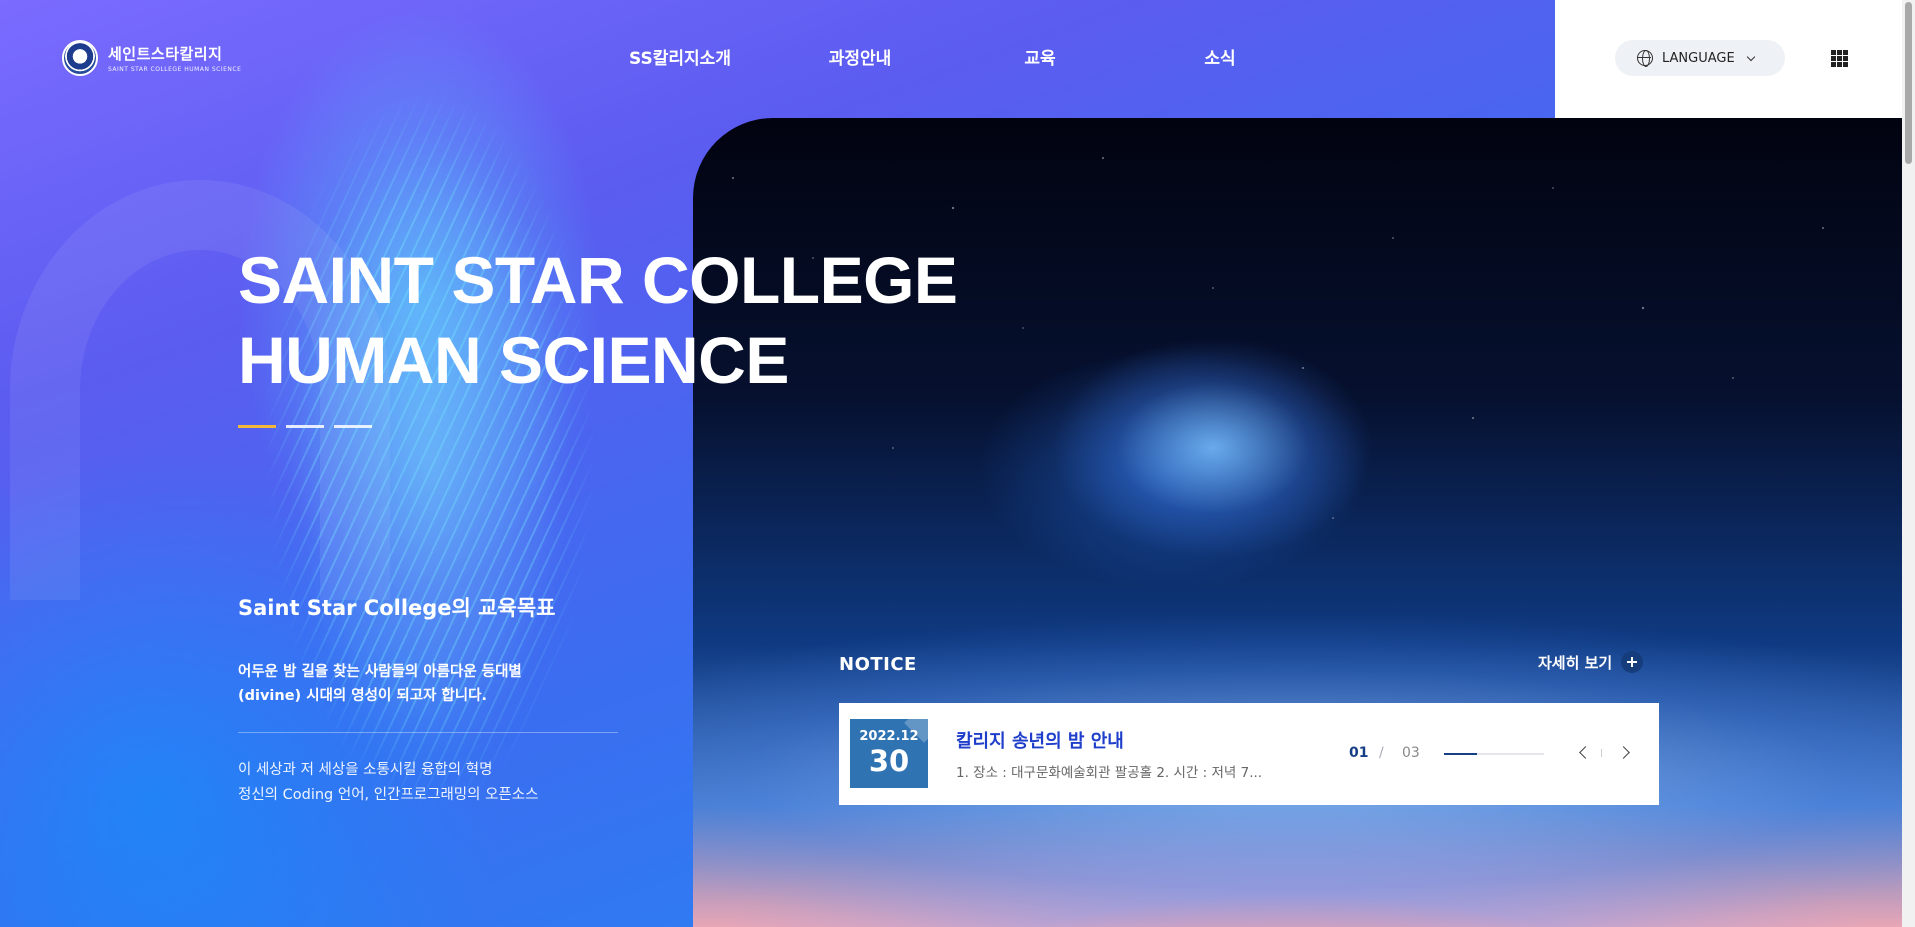 The height and width of the screenshot is (927, 1915). Describe the element at coordinates (1632, 662) in the screenshot. I see `plus-icon` at that location.